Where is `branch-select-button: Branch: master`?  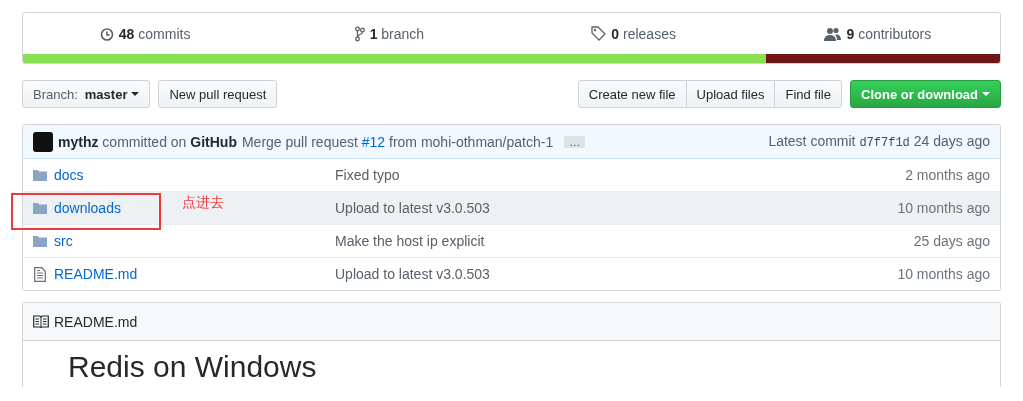
branch-select-button: Branch: master is located at coordinates (86, 94).